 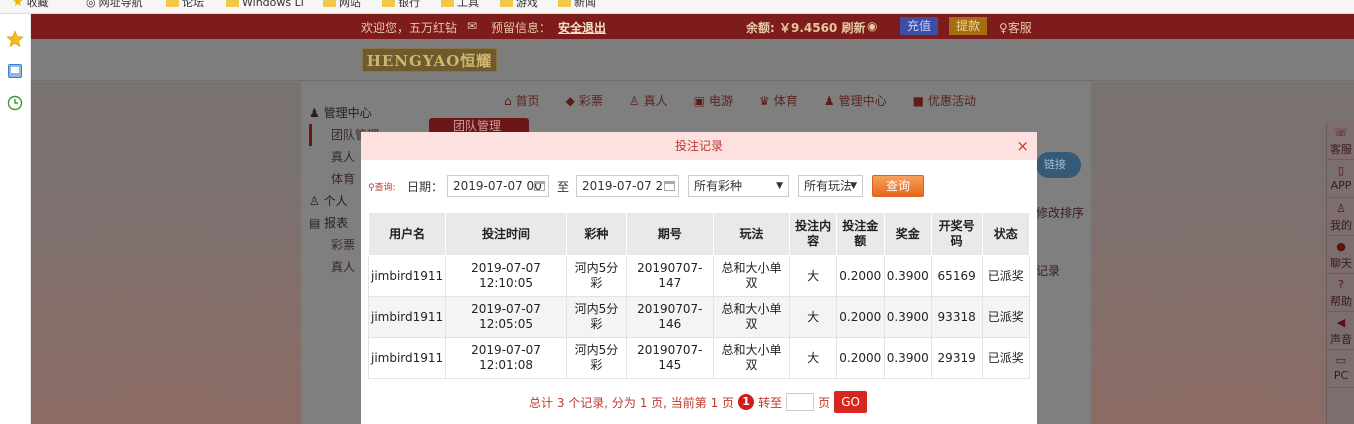 What do you see at coordinates (968, 26) in the screenshot?
I see `withdraw-button: 提款` at bounding box center [968, 26].